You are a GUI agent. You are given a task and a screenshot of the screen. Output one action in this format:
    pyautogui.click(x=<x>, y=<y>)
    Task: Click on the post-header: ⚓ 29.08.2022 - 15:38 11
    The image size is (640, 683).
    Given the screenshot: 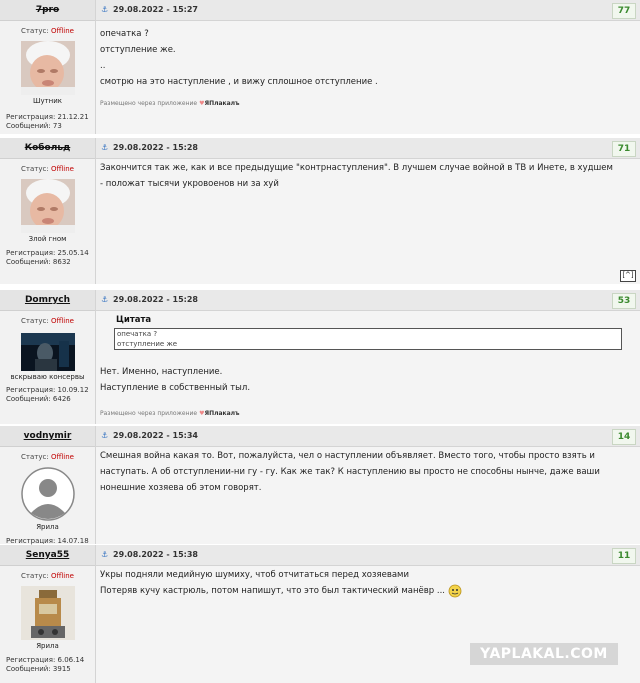 What is the action you would take?
    pyautogui.click(x=368, y=555)
    